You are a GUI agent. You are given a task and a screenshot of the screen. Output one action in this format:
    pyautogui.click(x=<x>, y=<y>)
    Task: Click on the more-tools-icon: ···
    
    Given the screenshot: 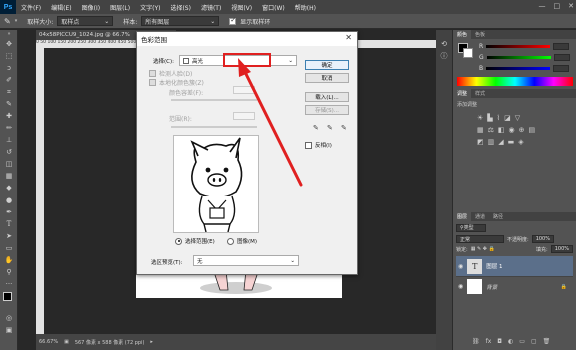 What is the action you would take?
    pyautogui.click(x=9, y=284)
    